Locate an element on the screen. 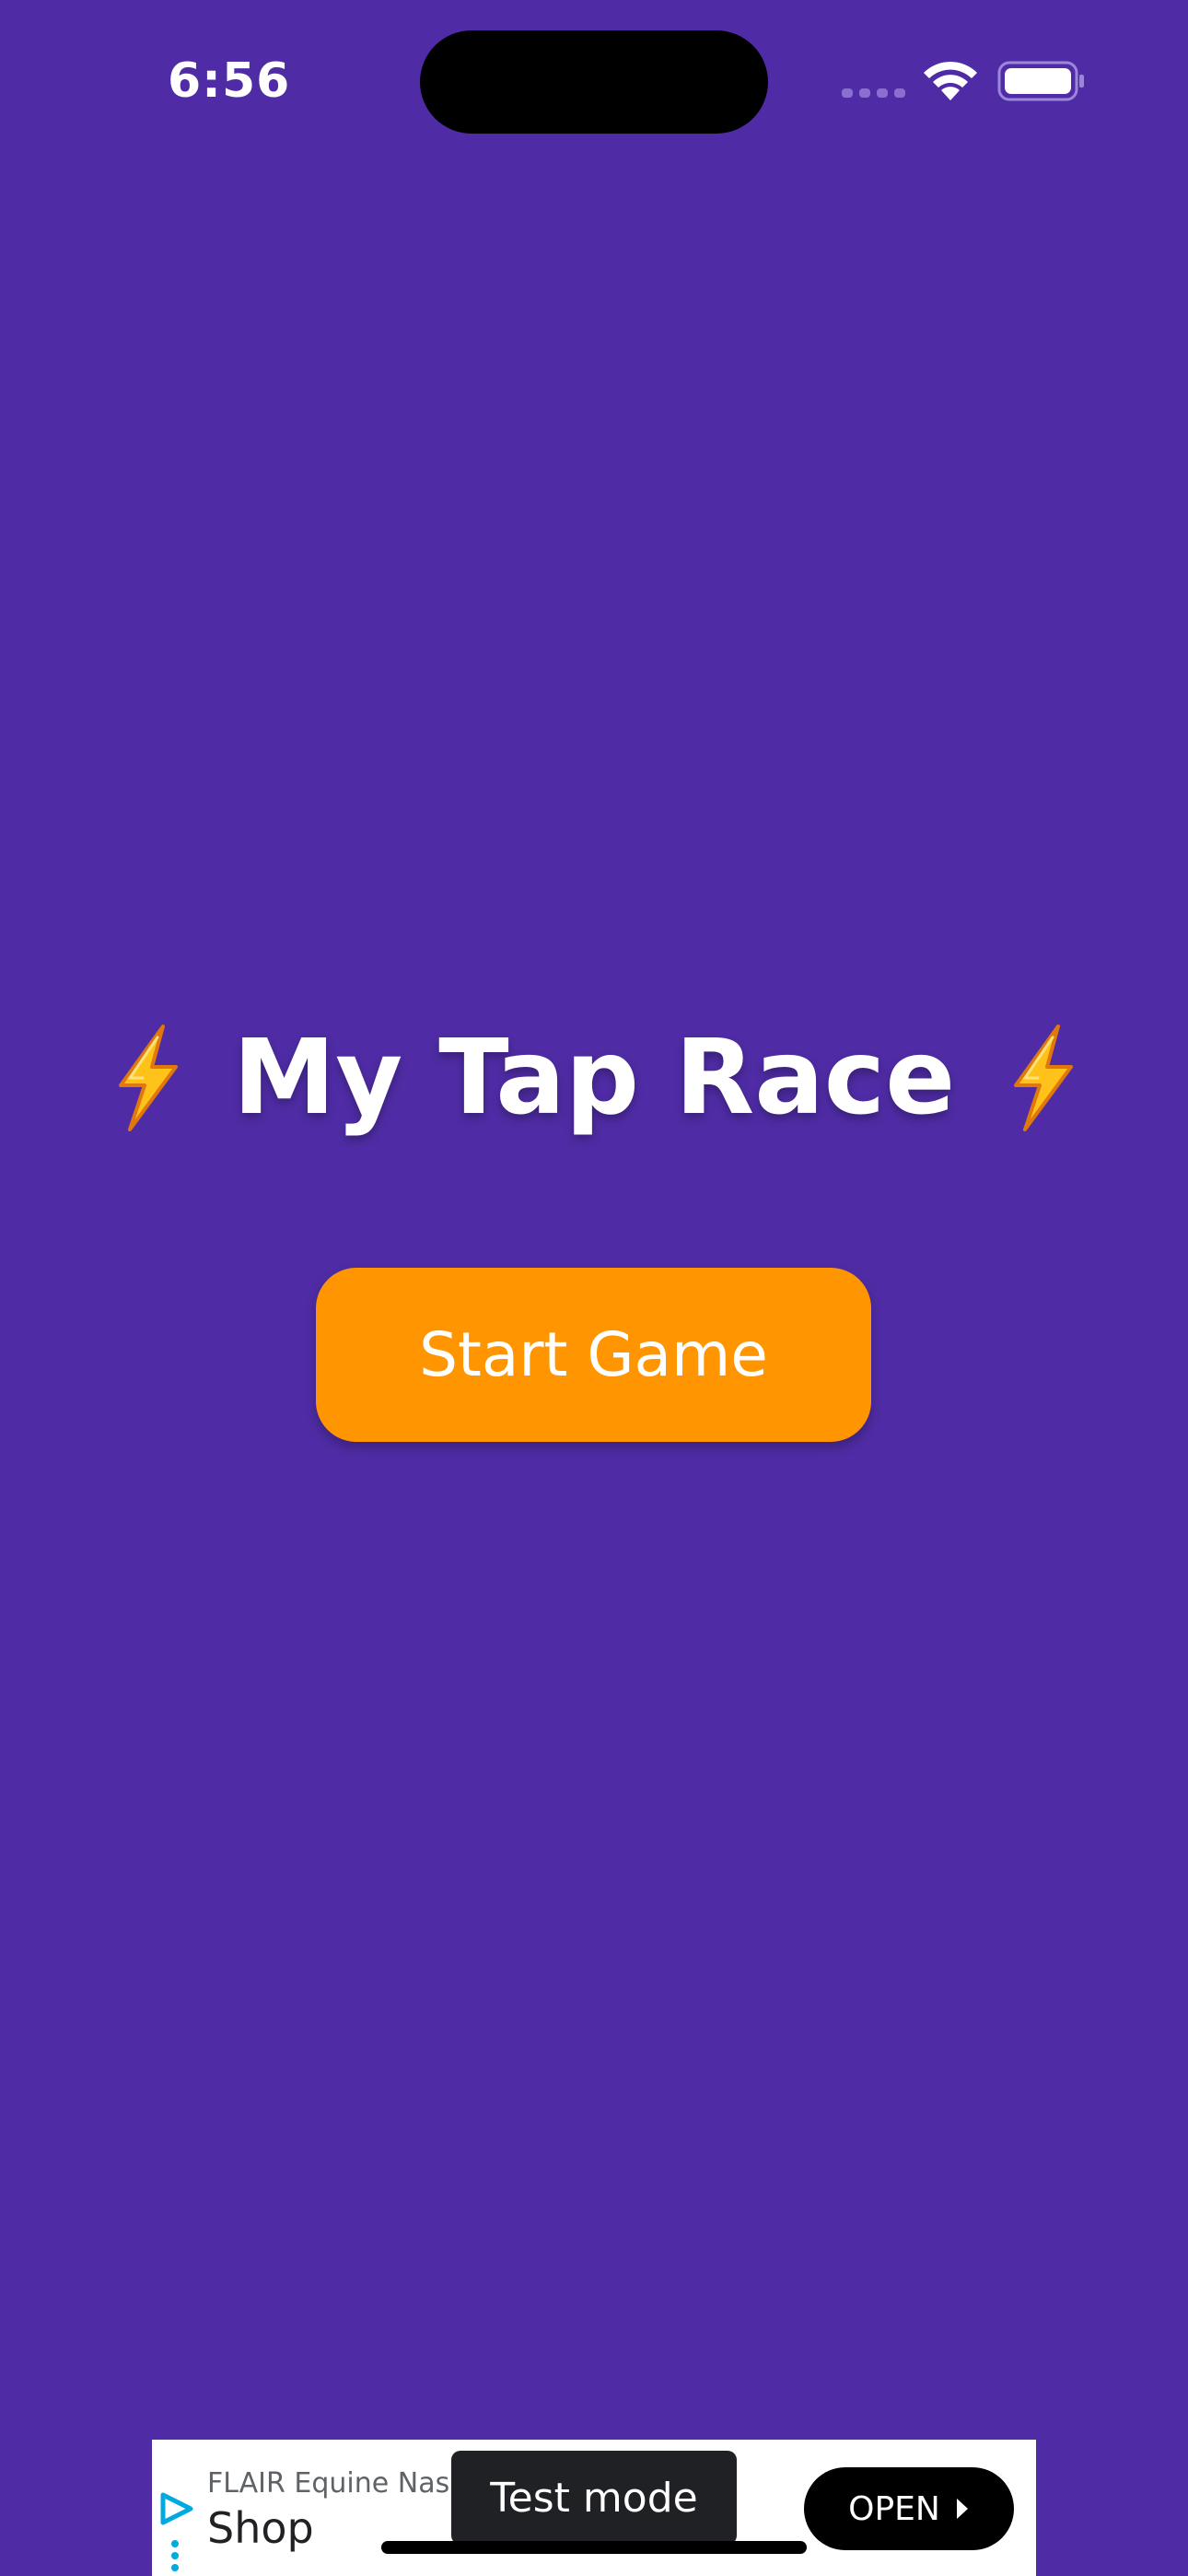  dynamic-island is located at coordinates (594, 82).